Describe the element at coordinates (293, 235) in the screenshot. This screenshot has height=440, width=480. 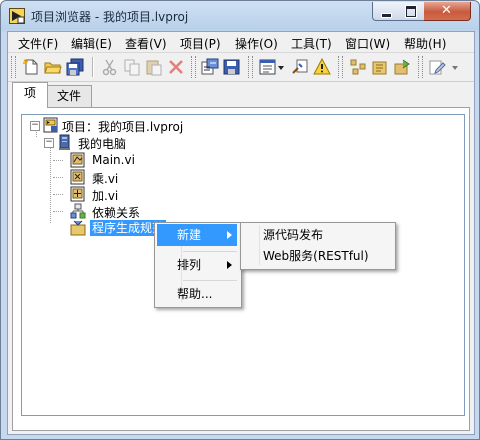
I see `submenu-item-source-distribution-label: 源代码发布` at that location.